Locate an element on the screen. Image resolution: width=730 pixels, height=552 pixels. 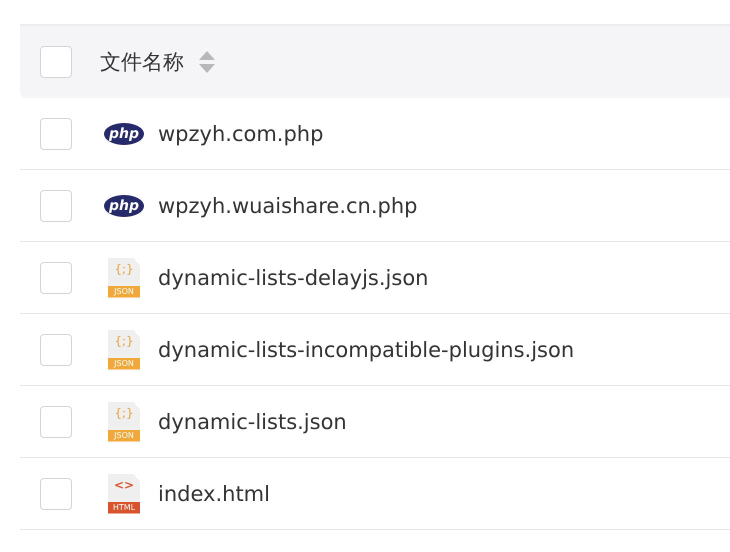
sort-icon is located at coordinates (207, 62).